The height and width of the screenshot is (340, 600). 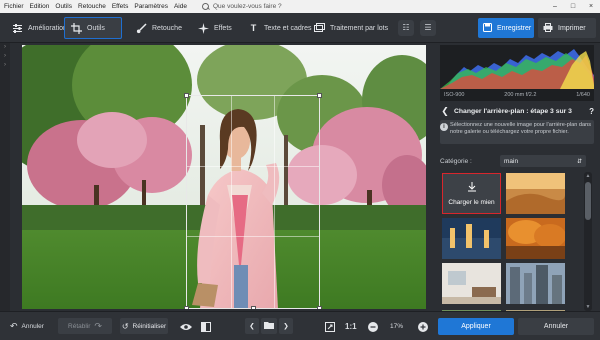 I want to click on compare-icon: ☷, so click(x=406, y=28).